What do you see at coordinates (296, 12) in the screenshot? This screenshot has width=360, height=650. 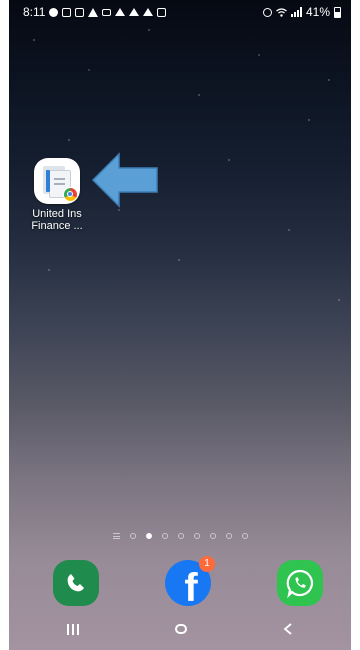 I see `signal-icon` at bounding box center [296, 12].